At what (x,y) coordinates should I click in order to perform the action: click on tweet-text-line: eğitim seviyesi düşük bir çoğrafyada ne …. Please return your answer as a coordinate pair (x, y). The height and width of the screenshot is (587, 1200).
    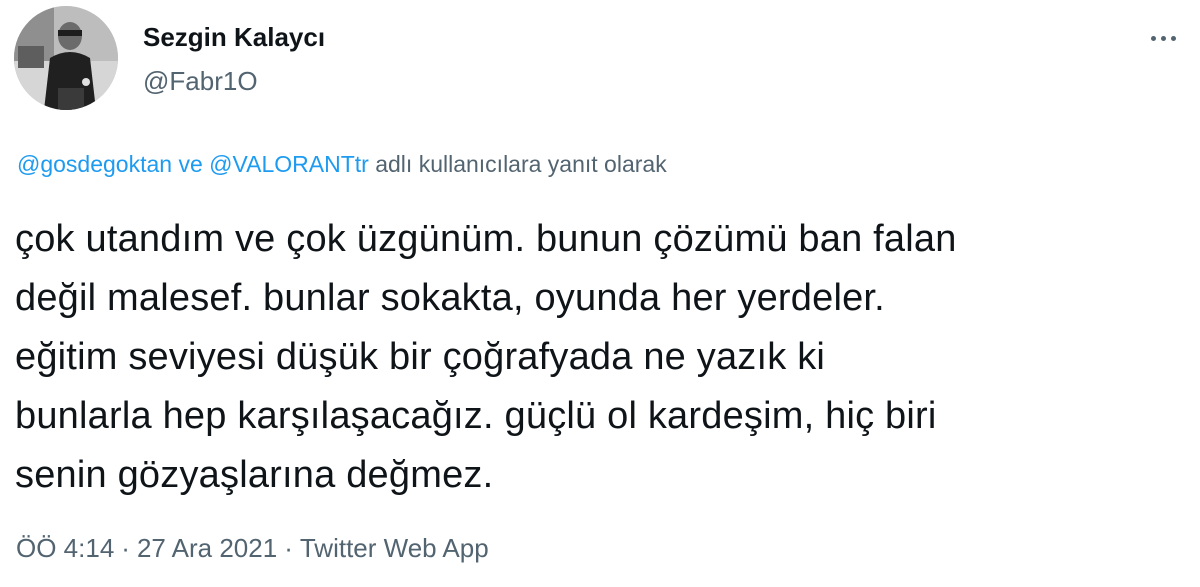
    Looking at the image, I should click on (420, 357).